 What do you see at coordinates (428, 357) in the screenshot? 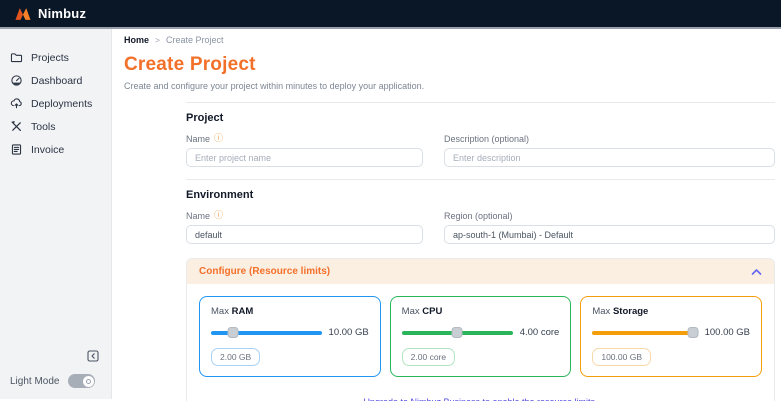
I see `max-cpu-current-value: 2.00 core` at bounding box center [428, 357].